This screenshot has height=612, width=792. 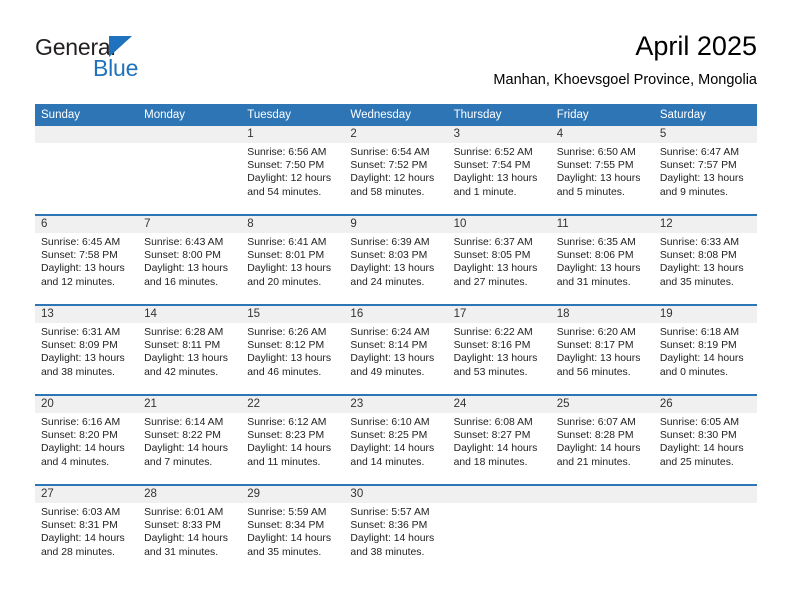 I want to click on weekday-header-saturday: Saturday, so click(x=705, y=115).